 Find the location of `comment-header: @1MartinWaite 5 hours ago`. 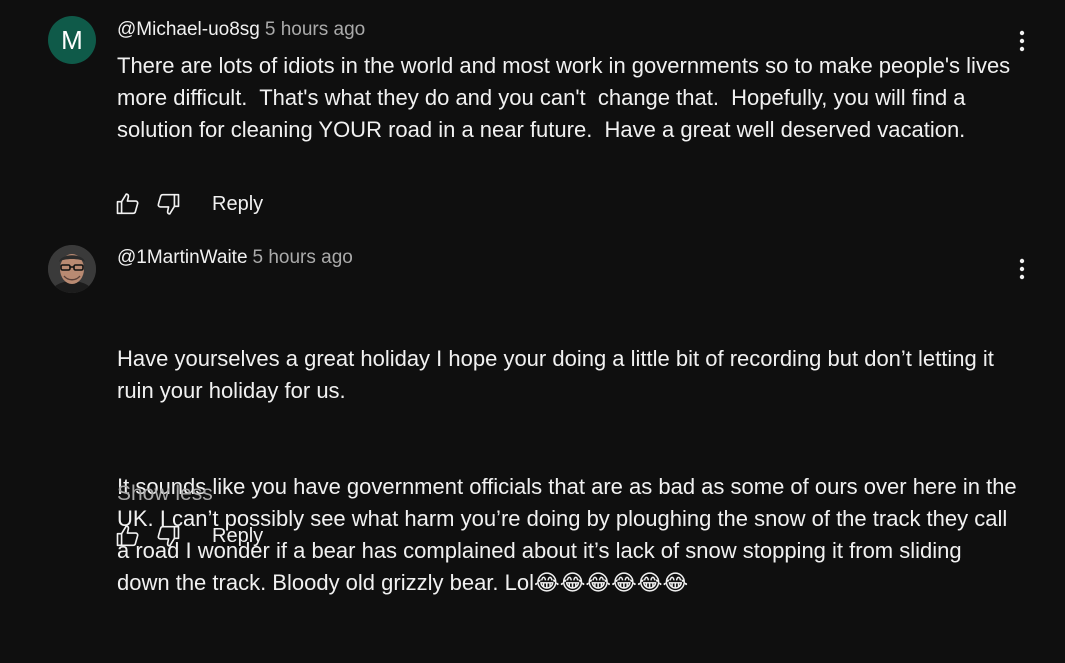

comment-header: @1MartinWaite 5 hours ago is located at coordinates (235, 258).